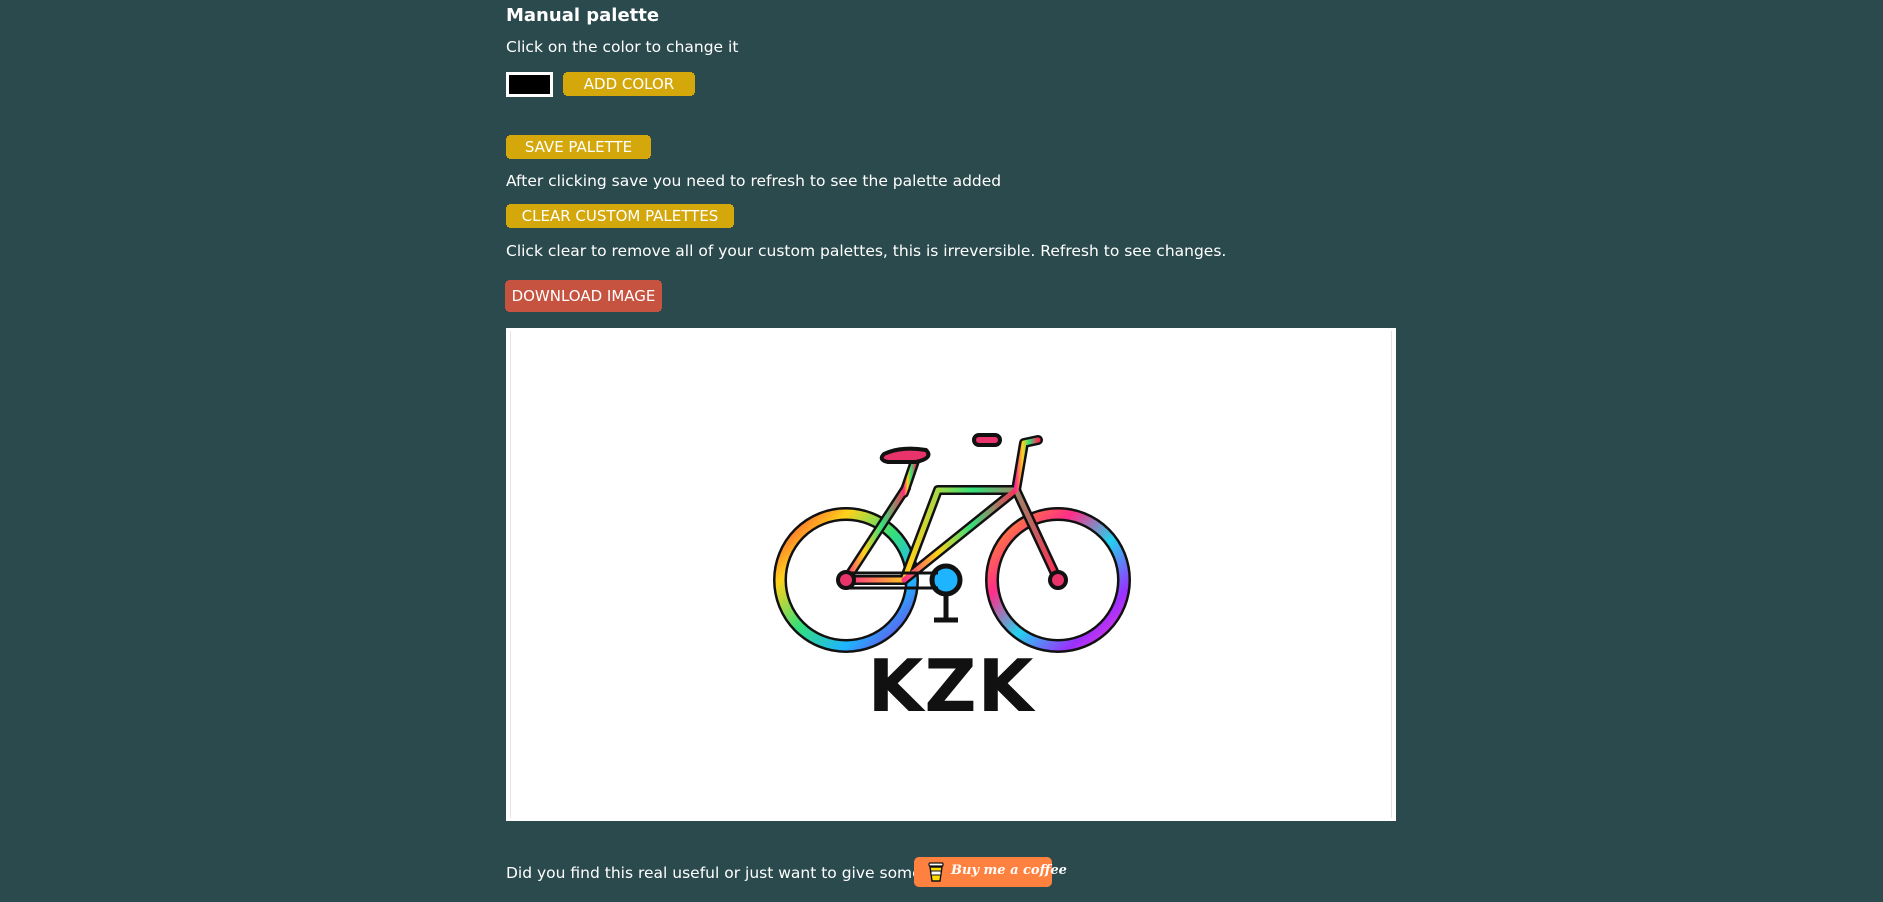 The image size is (1883, 902). What do you see at coordinates (951, 686) in the screenshot?
I see `logo-text: KZK` at bounding box center [951, 686].